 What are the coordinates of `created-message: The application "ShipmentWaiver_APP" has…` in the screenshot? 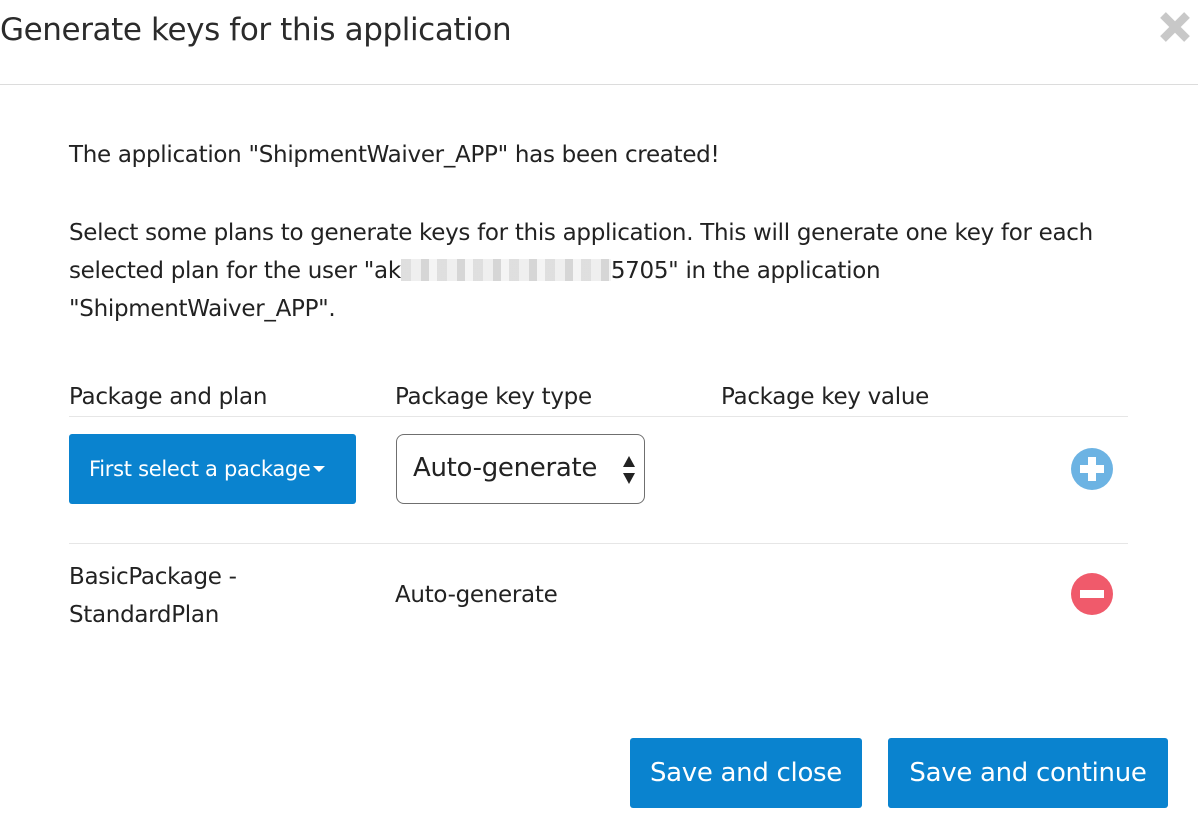 It's located at (394, 155).